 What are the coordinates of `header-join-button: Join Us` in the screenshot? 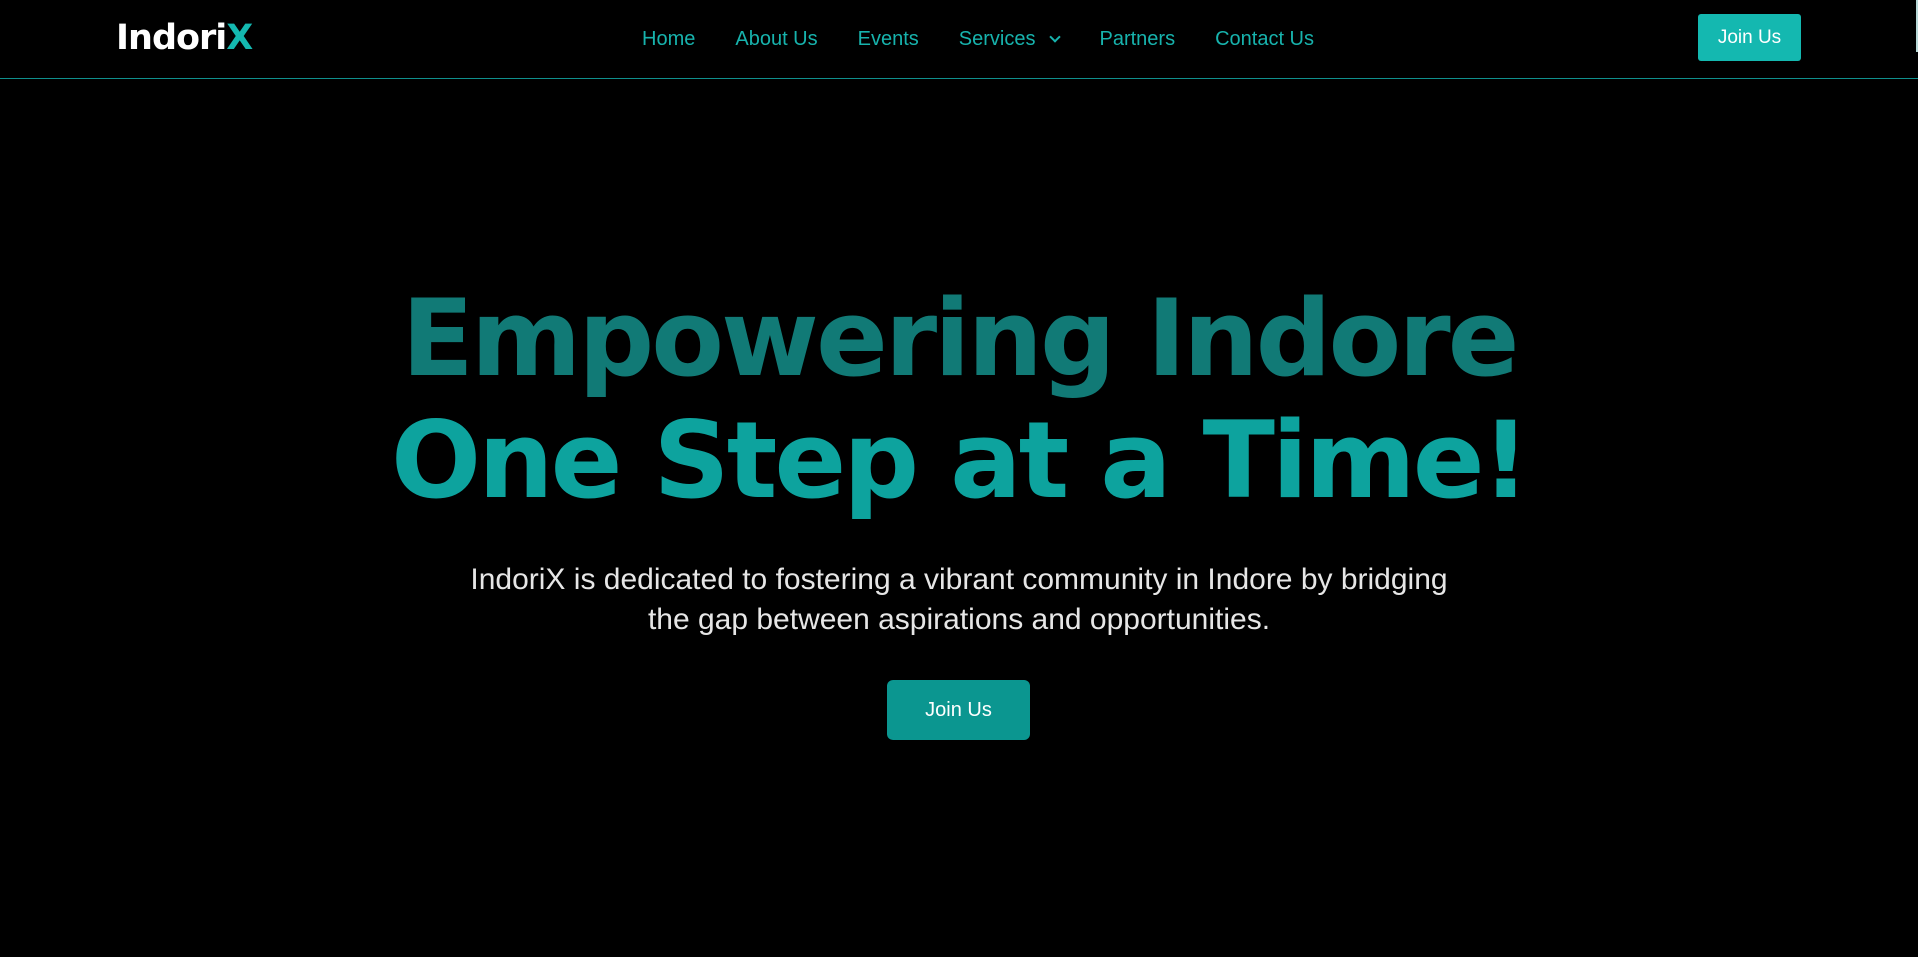 It's located at (1749, 37).